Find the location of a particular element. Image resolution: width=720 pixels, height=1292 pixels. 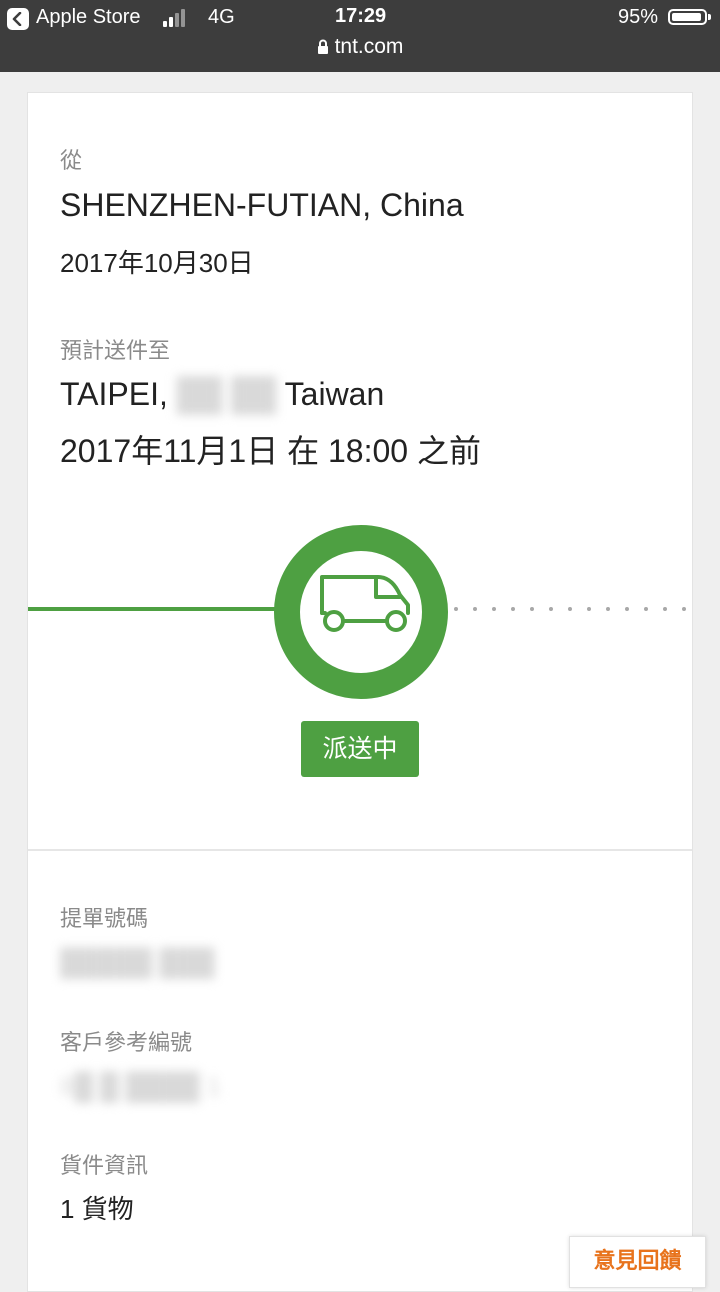

delivery-truck-icon is located at coordinates (365, 603).